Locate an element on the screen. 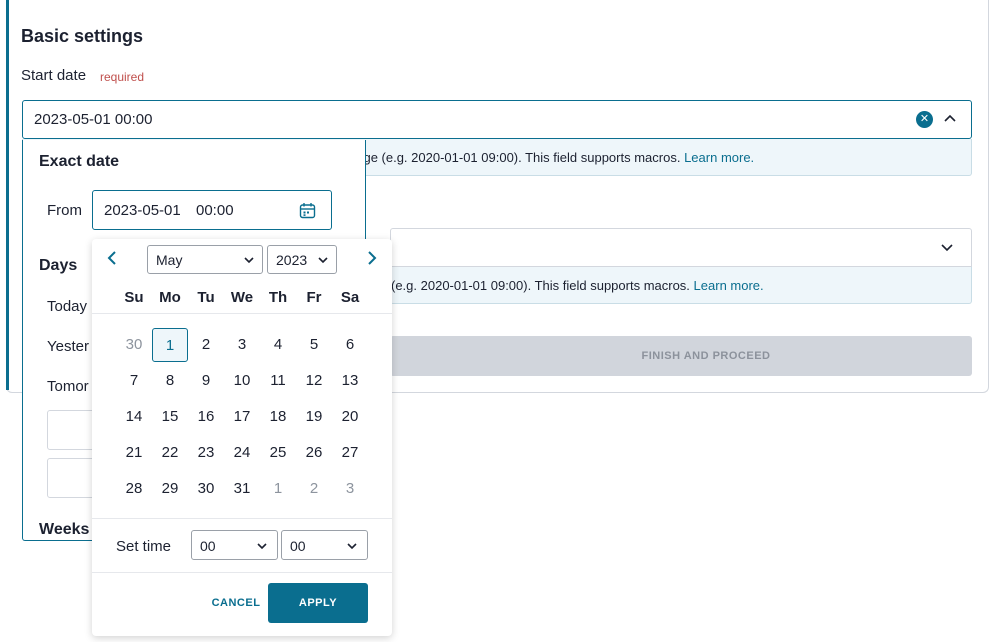 The height and width of the screenshot is (642, 994). card-accent-bar is located at coordinates (7, 195).